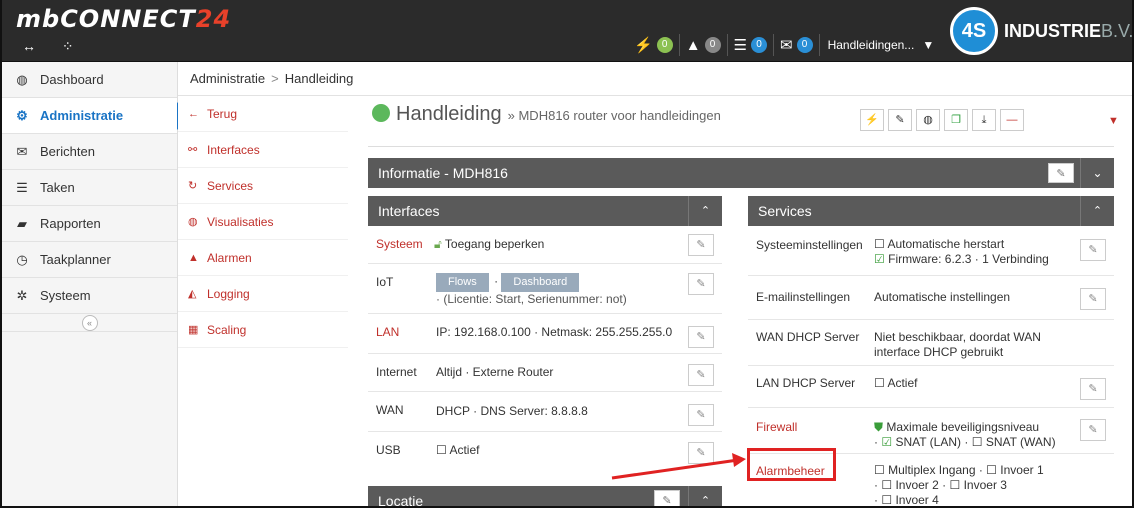 The width and height of the screenshot is (1134, 508). Describe the element at coordinates (462, 282) in the screenshot. I see `flows-button: Flows` at that location.